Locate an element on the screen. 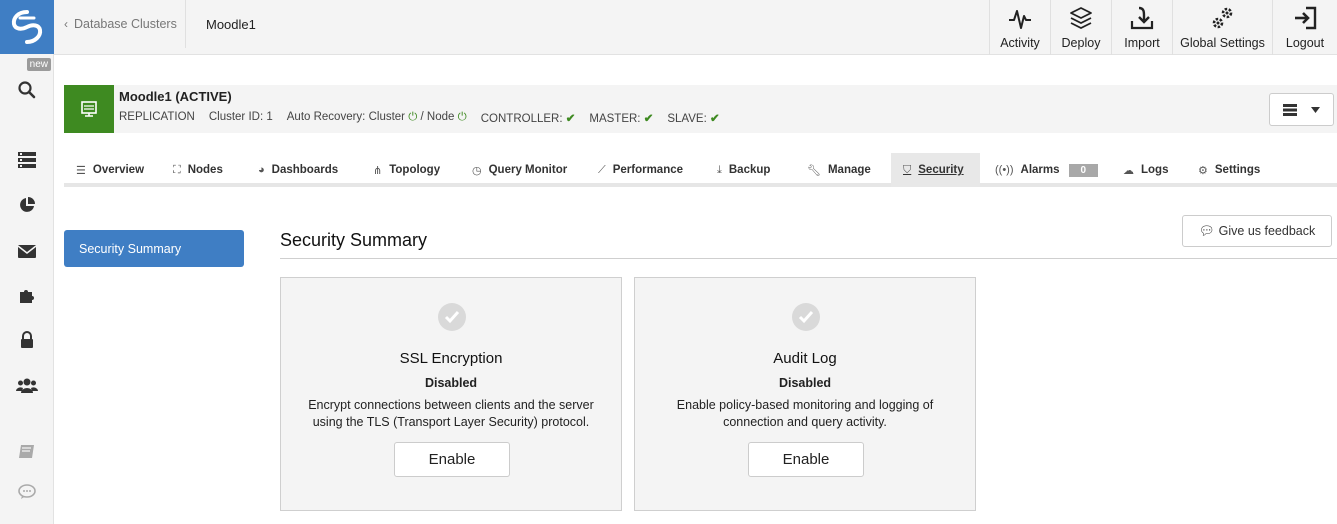 The height and width of the screenshot is (524, 1337). tab-performance: ⟋ Performance is located at coordinates (634, 170).